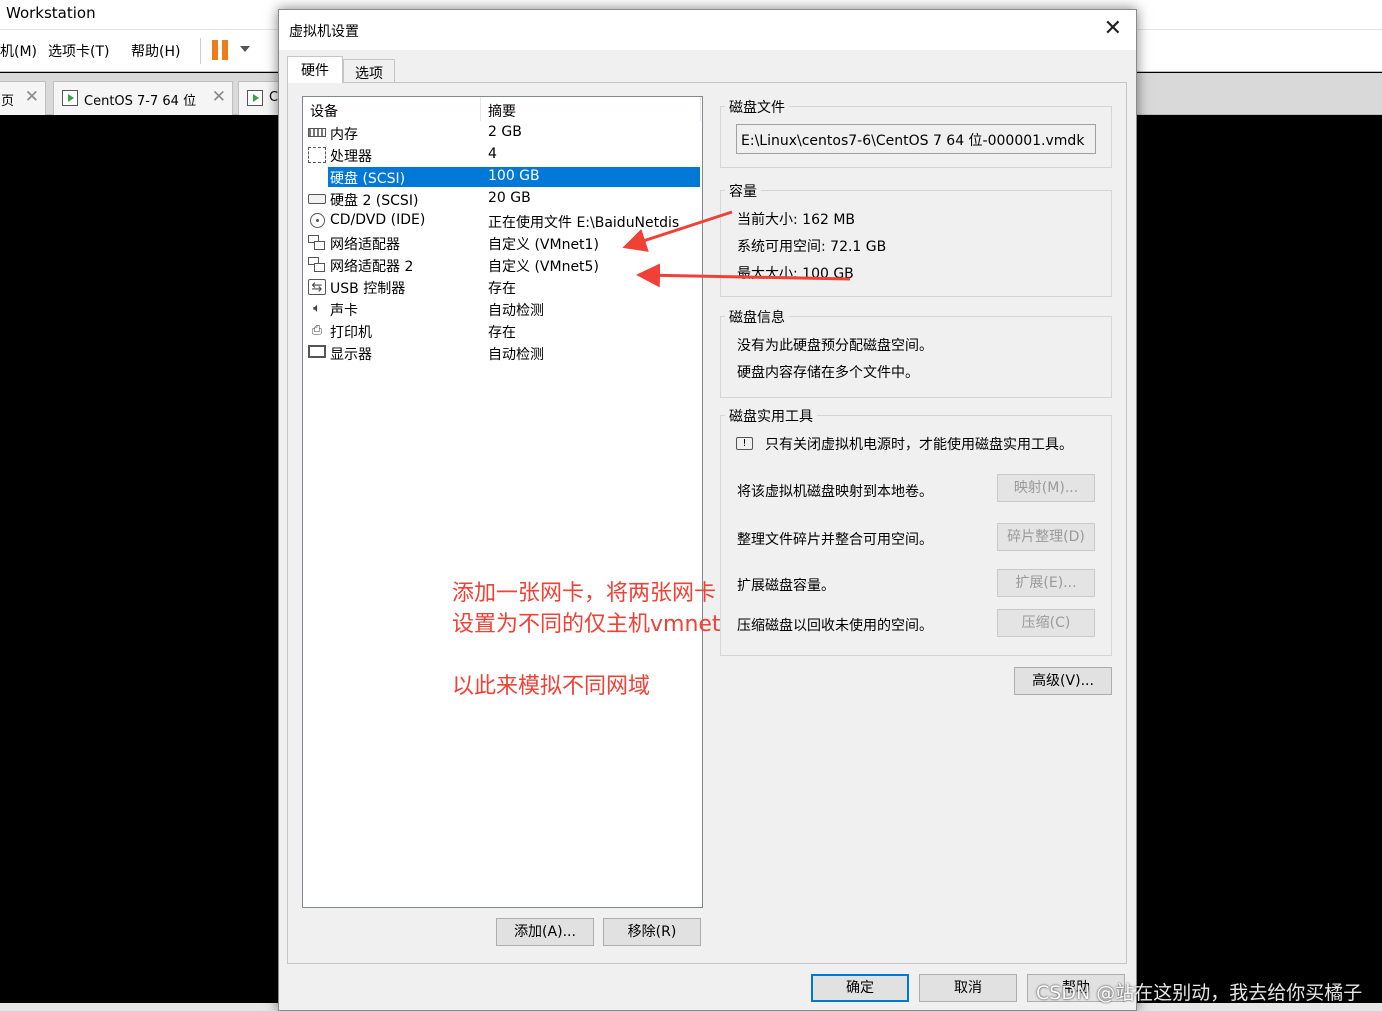  Describe the element at coordinates (351, 157) in the screenshot. I see `device-name: 处理器` at that location.